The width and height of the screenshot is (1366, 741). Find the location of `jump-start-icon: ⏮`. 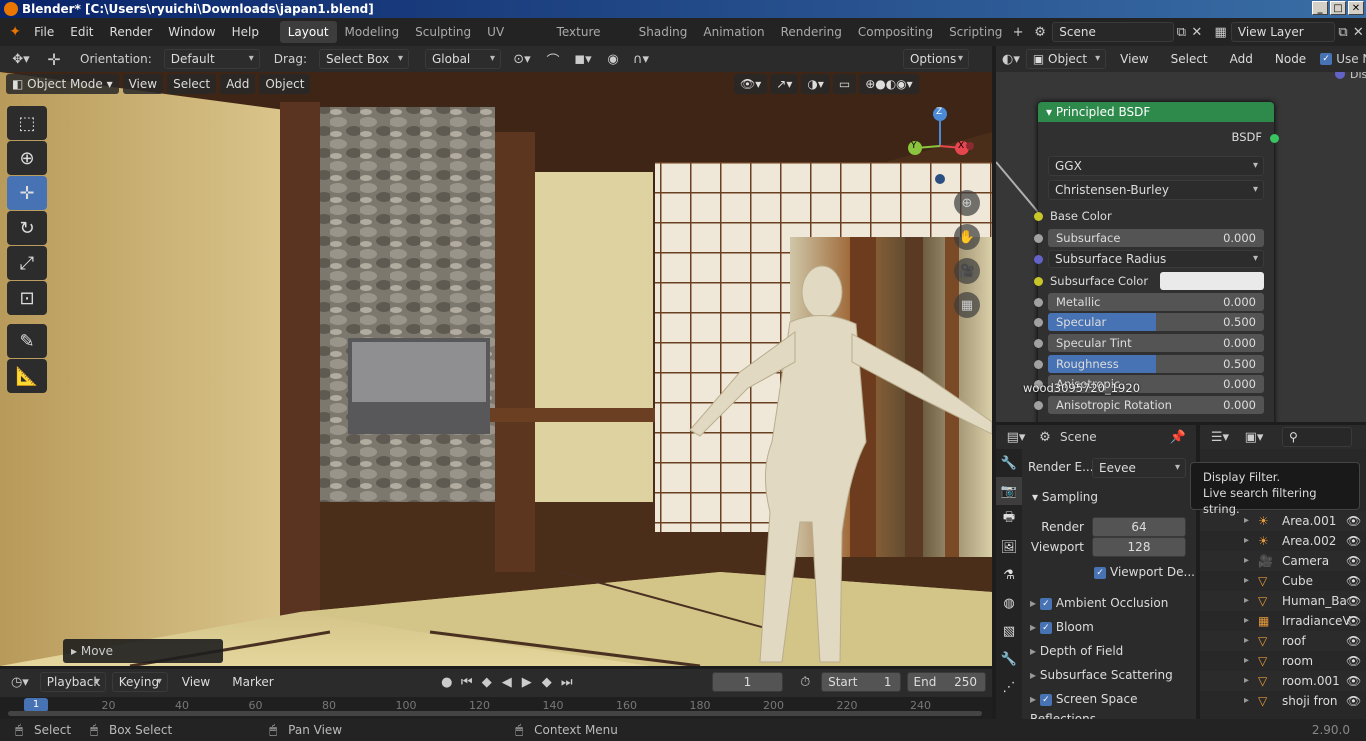

jump-start-icon: ⏮ is located at coordinates (467, 682).